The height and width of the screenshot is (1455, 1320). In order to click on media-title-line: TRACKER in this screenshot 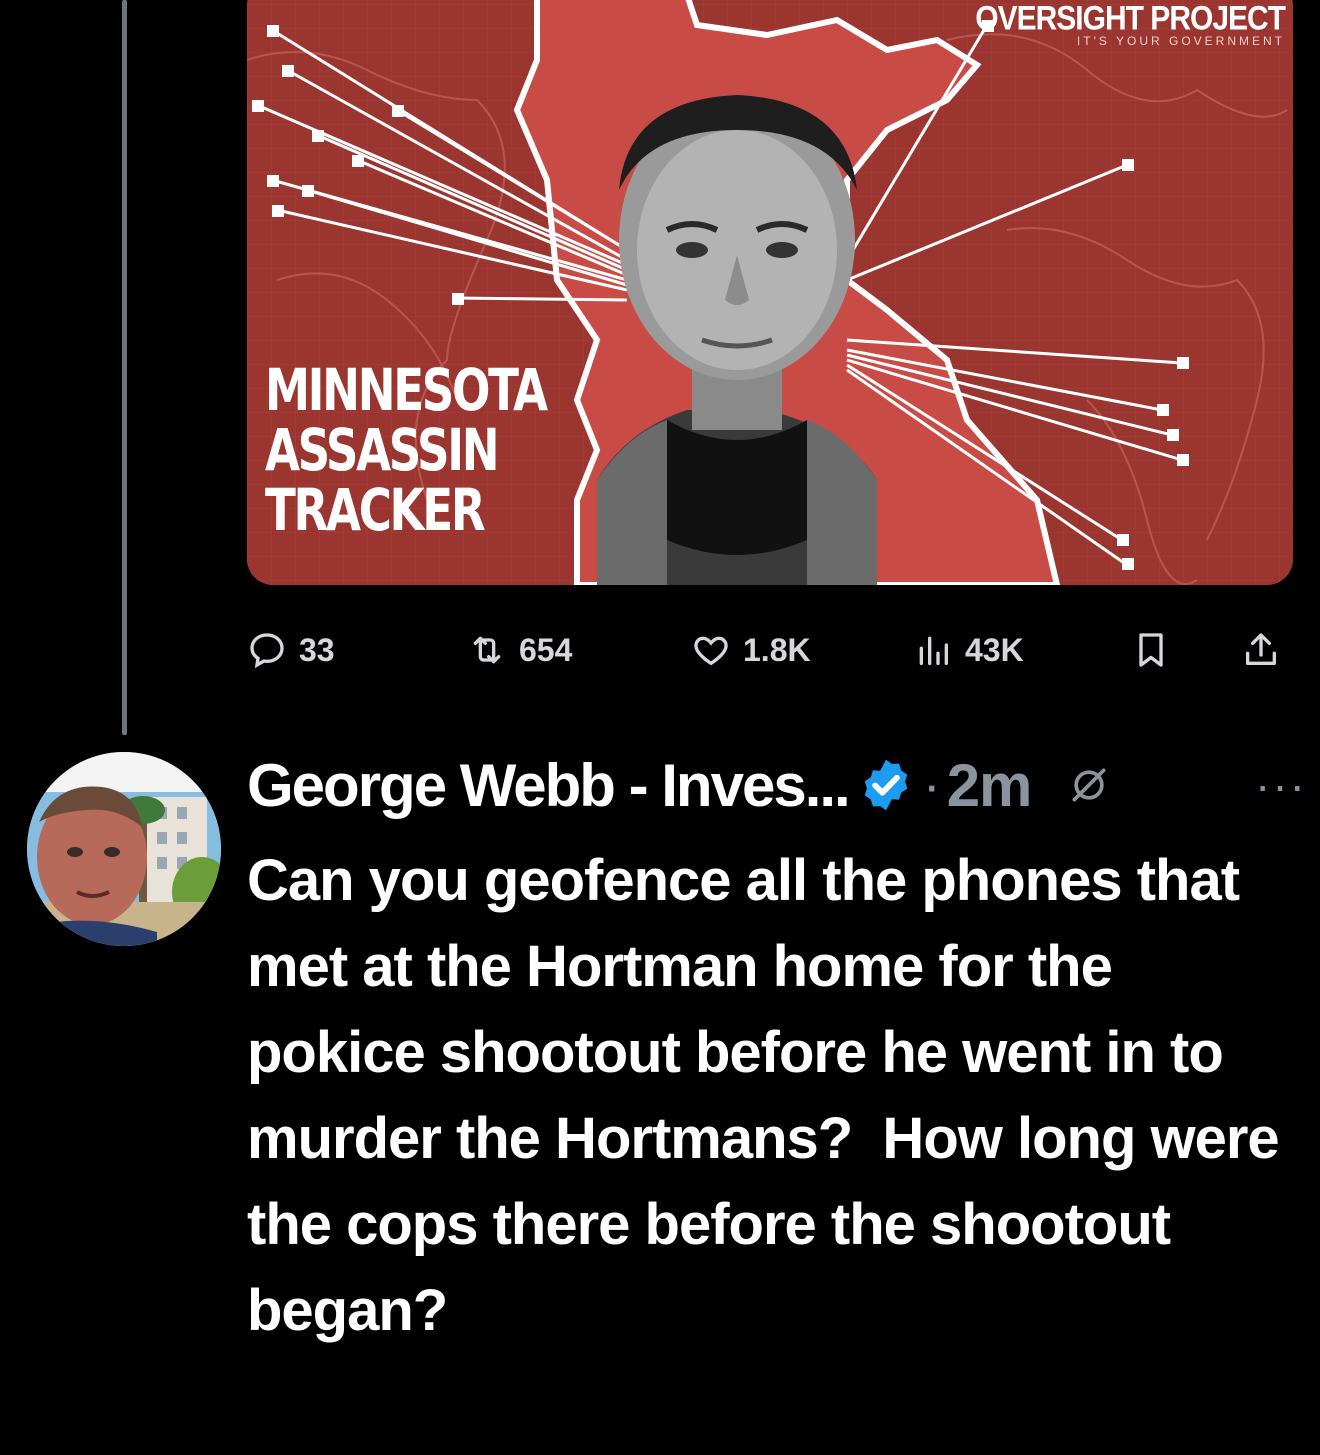, I will do `click(375, 510)`.